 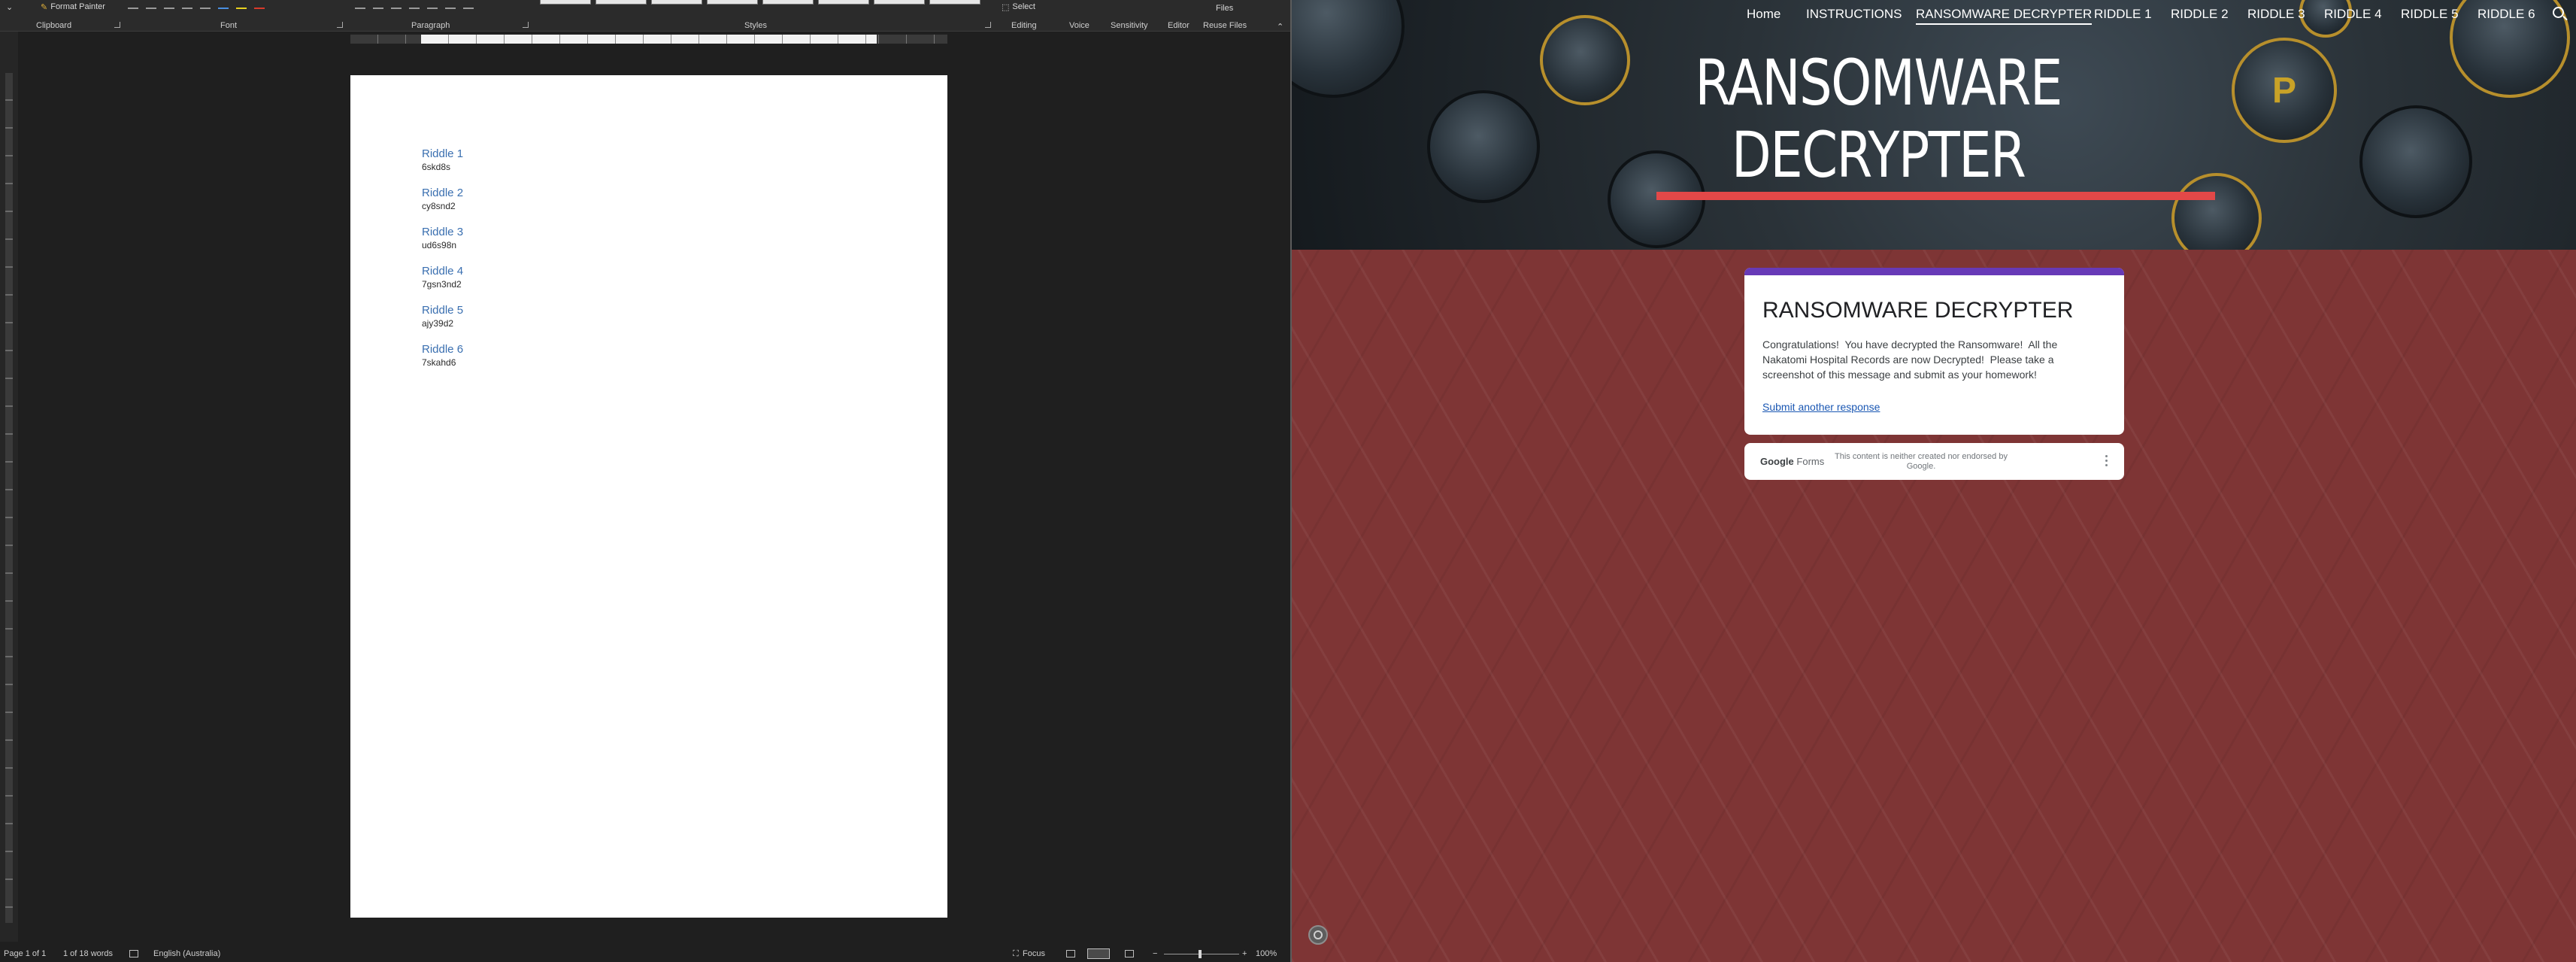 What do you see at coordinates (1016, 954) in the screenshot?
I see `focus-icon: ⛶` at bounding box center [1016, 954].